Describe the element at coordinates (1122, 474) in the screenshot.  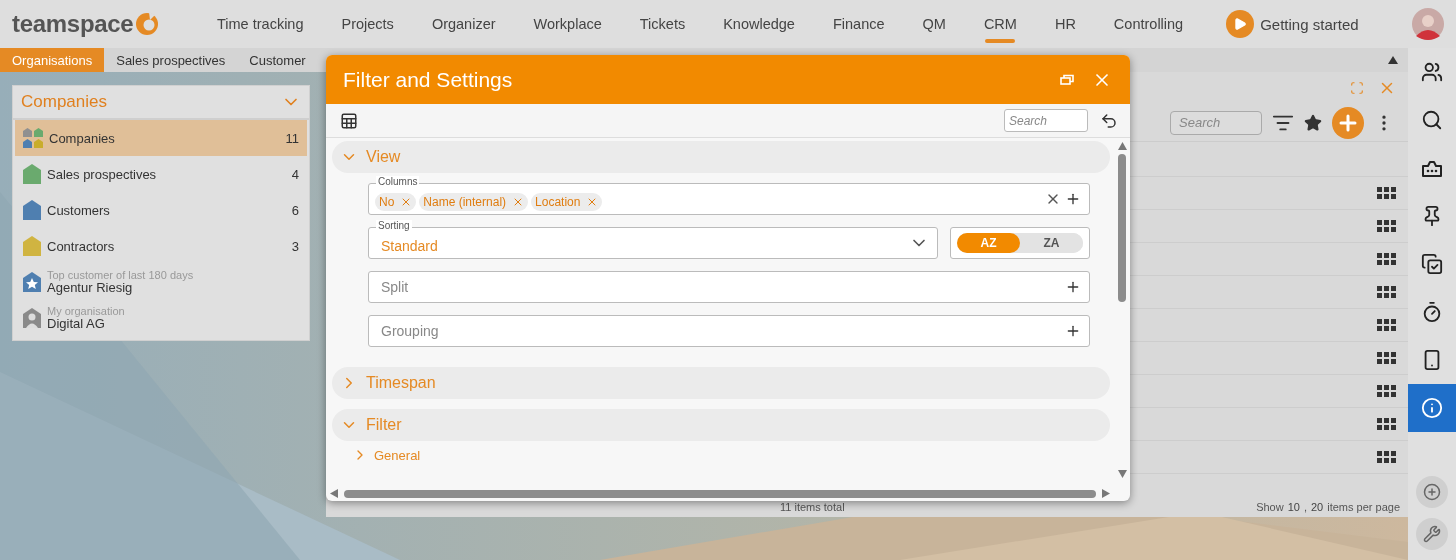
I see `scroll-down-icon` at that location.